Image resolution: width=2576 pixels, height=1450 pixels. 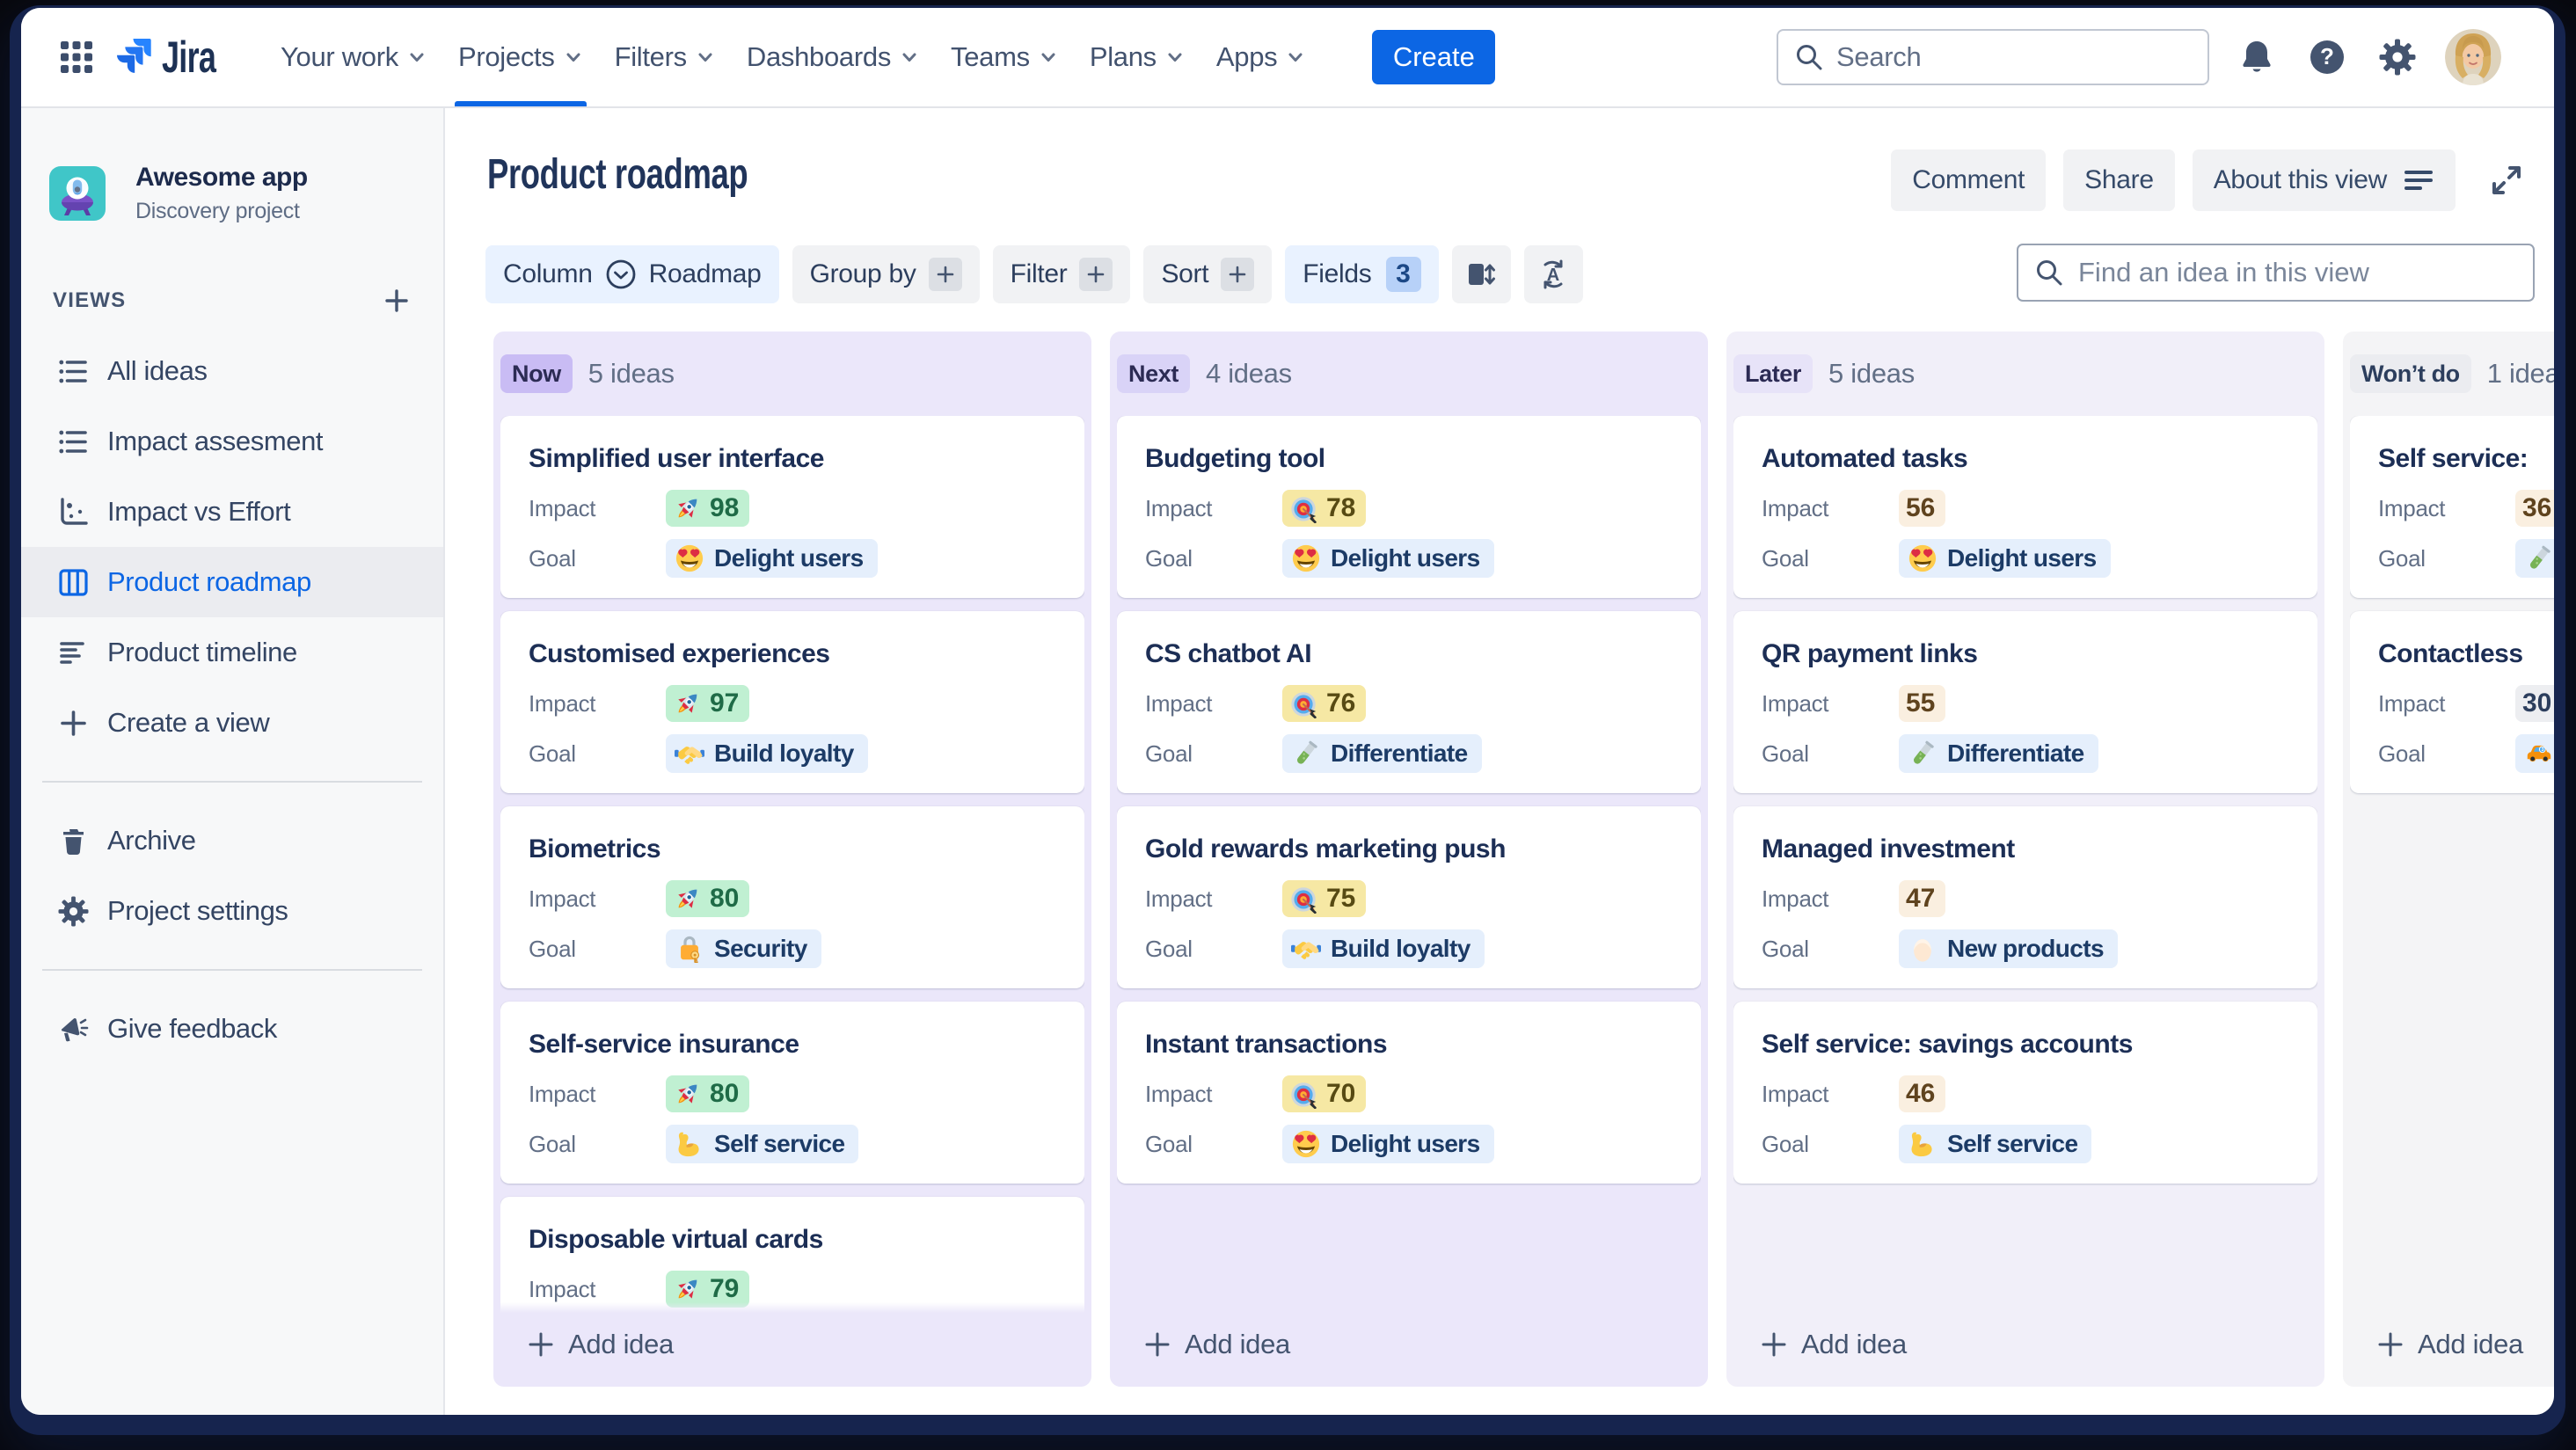 I want to click on egg-emoji-icon, so click(x=1922, y=949).